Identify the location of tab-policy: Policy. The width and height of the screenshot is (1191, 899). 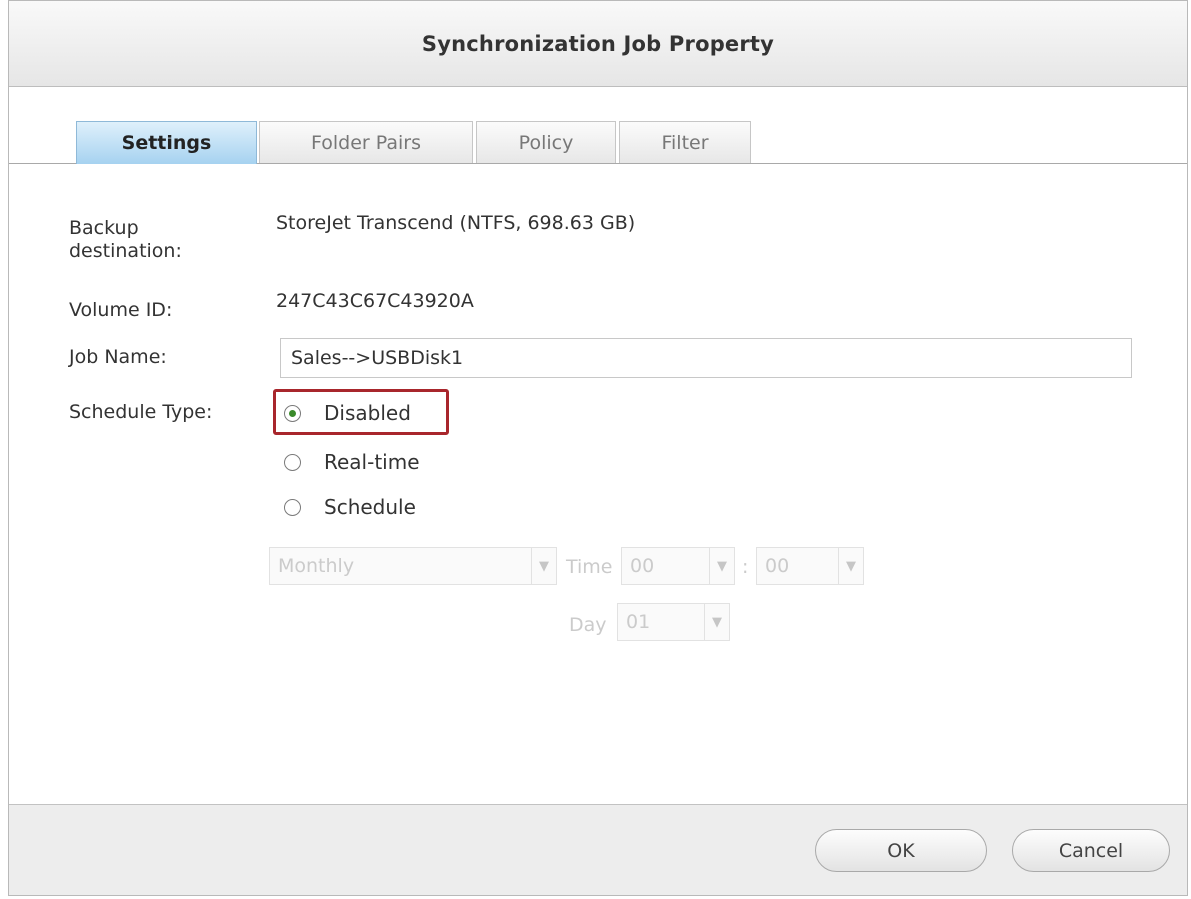
(546, 142).